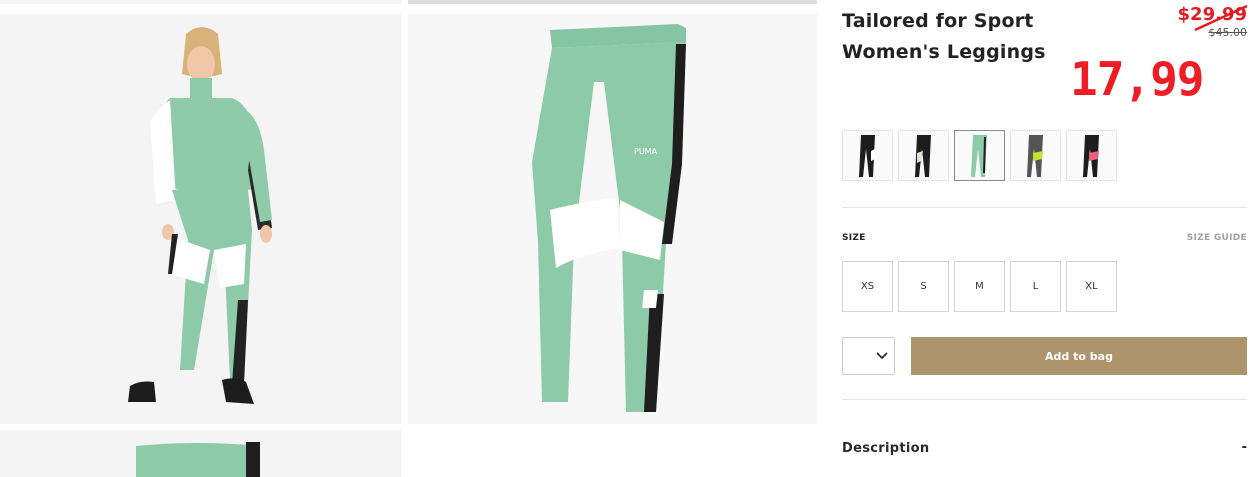 The image size is (1250, 477). I want to click on size-option-xs: XS, so click(867, 286).